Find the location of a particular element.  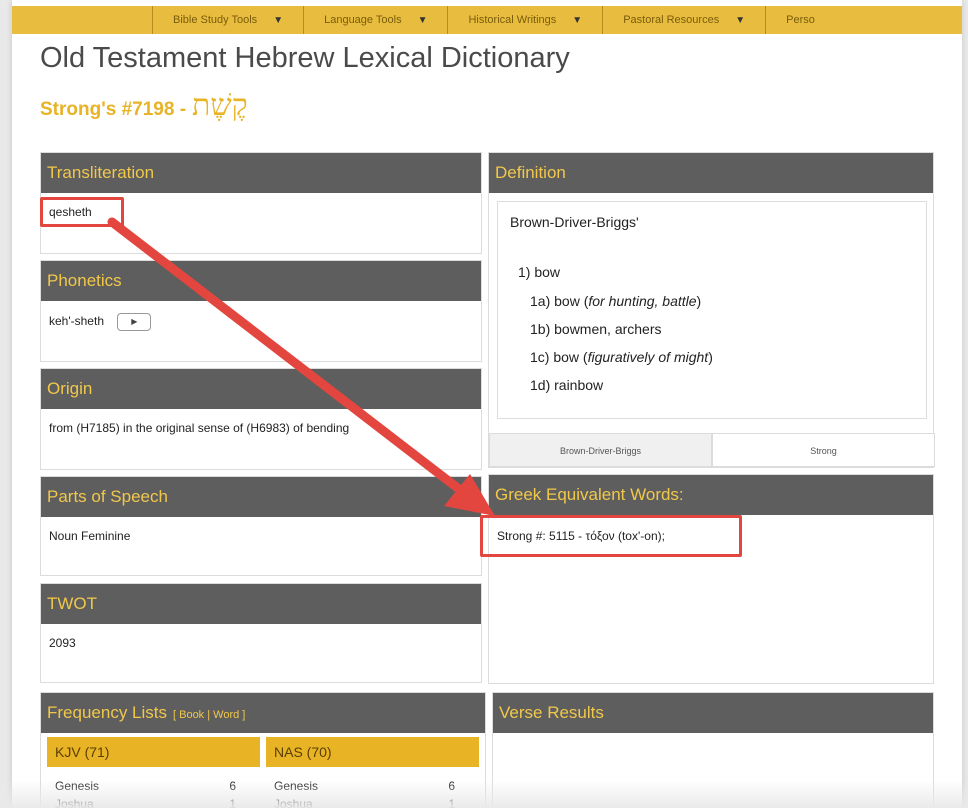

frequency-column-nas: NAS (70) Genesis 6 Joshua 1 is located at coordinates (372, 772).